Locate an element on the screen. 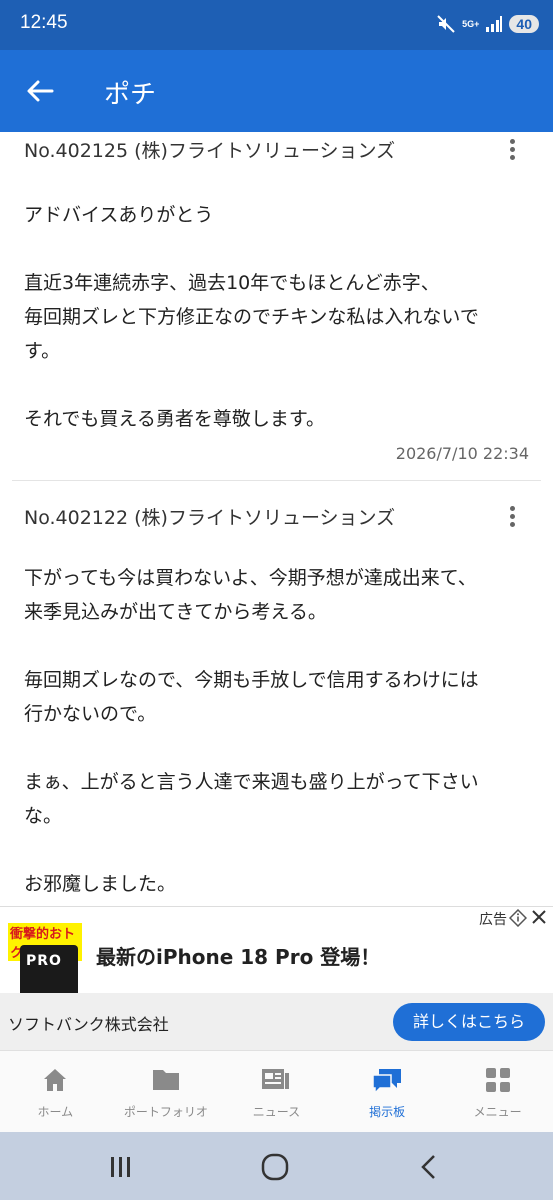  home-icon is located at coordinates (55, 1080).